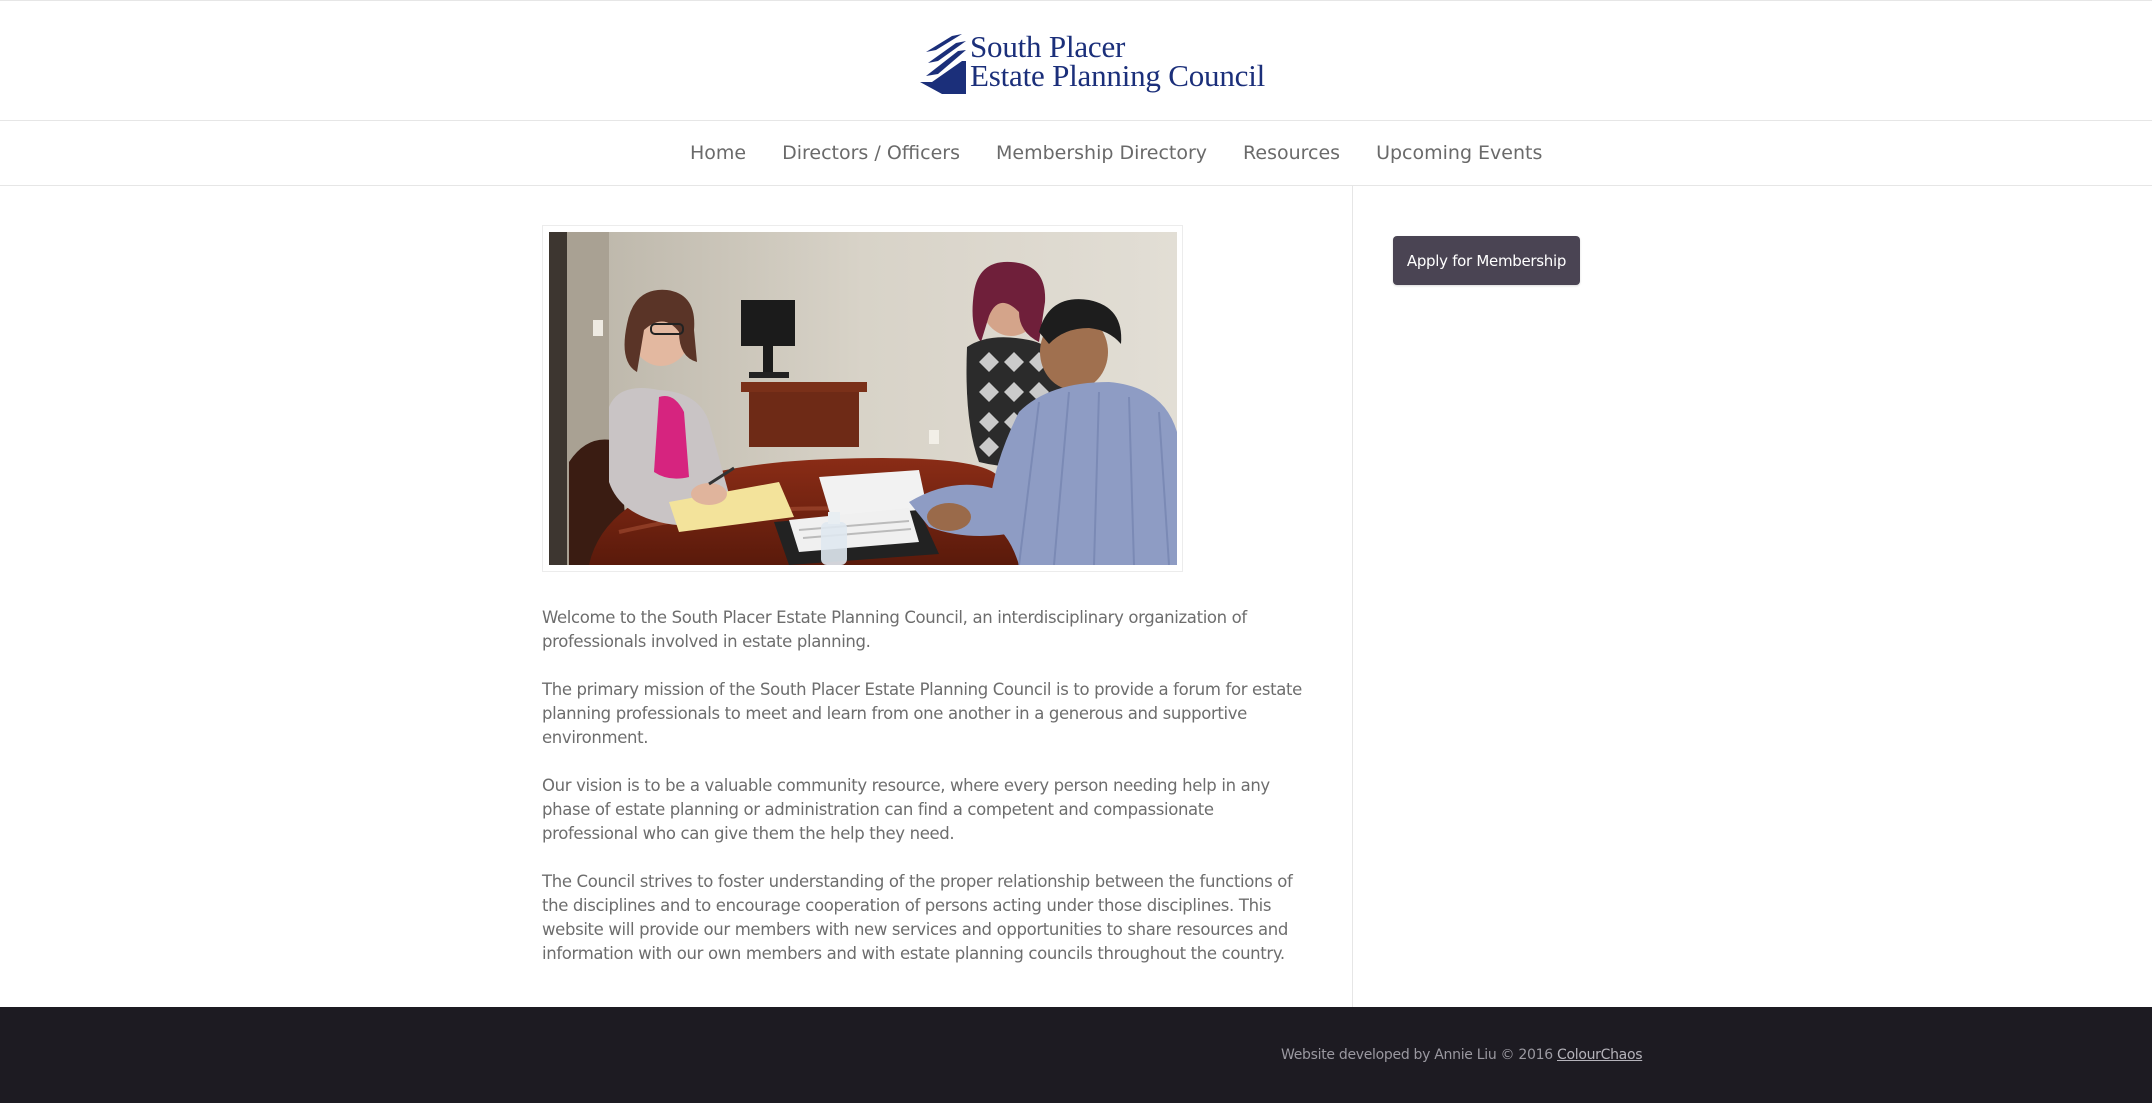  I want to click on footer-credit-text: Website developed by Annie Liu © 2016, so click(1417, 1055).